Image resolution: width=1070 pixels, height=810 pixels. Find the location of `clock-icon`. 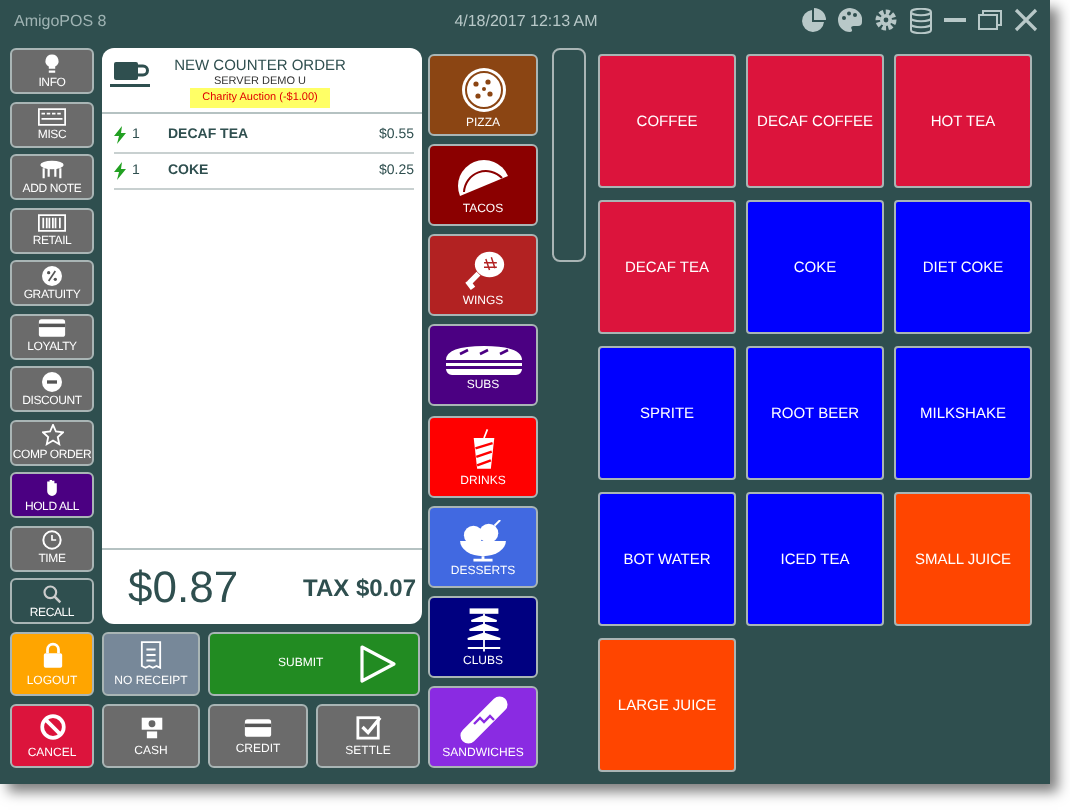

clock-icon is located at coordinates (52, 540).